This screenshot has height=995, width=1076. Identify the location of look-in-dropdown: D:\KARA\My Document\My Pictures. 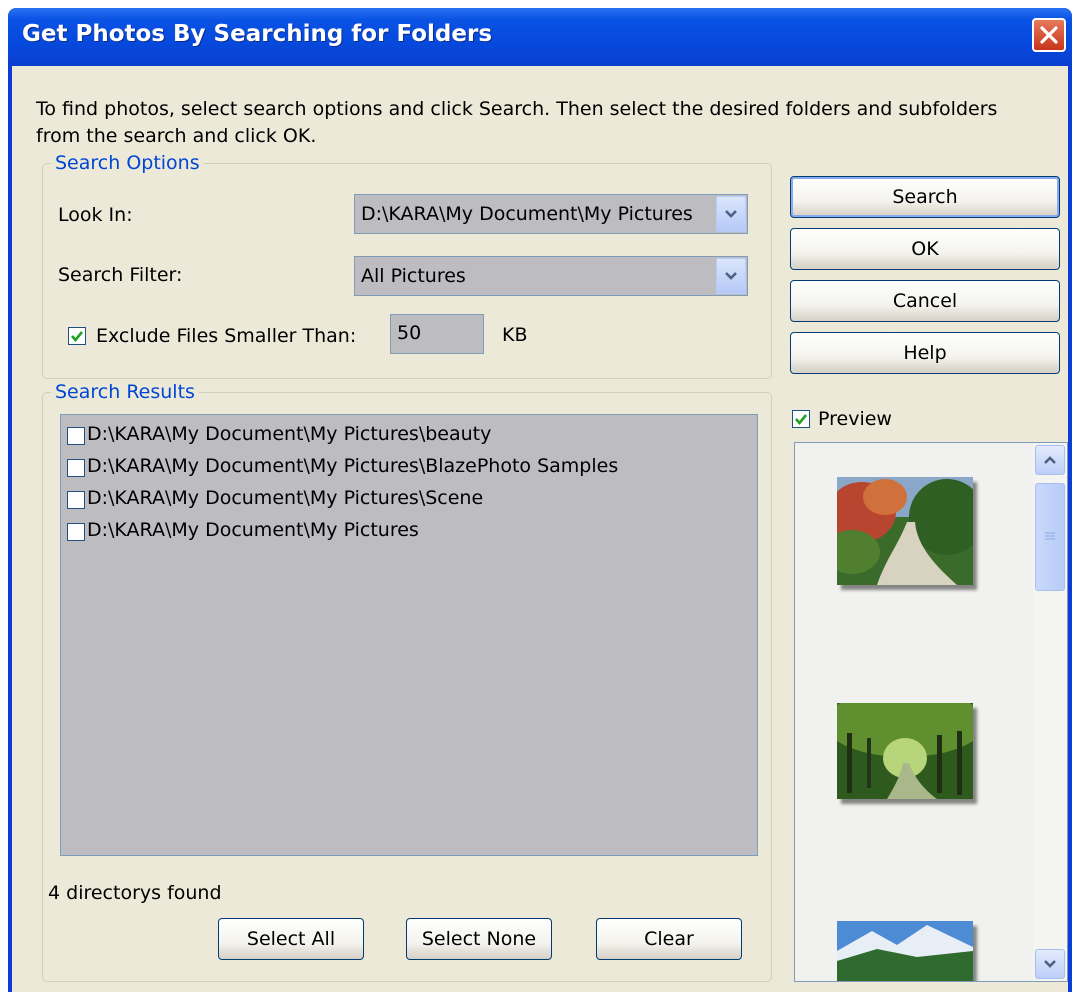
(551, 214).